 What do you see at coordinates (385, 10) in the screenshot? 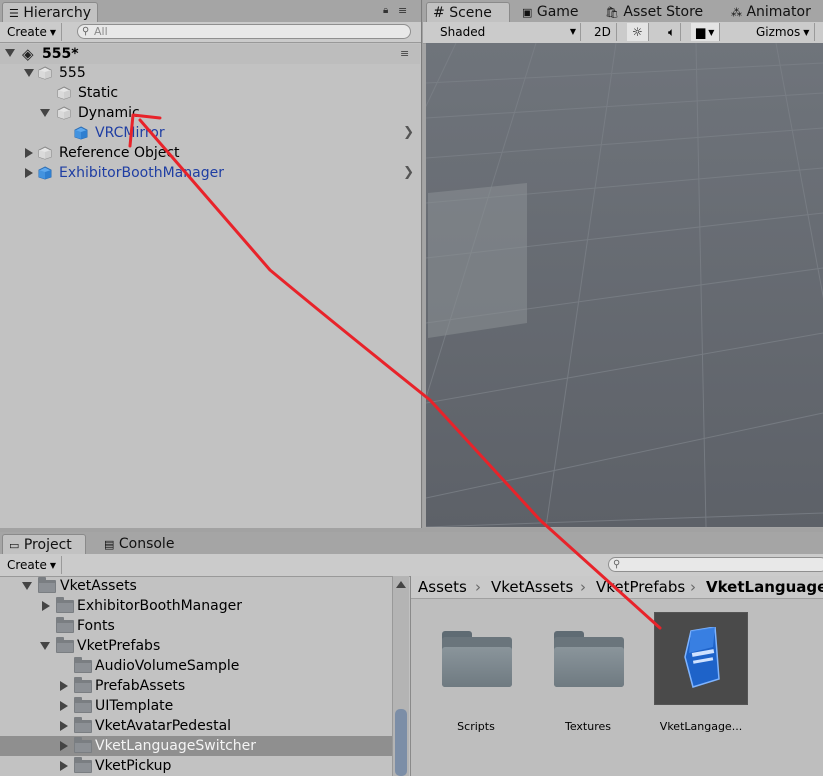
I see `lock-icon: 🔒︎` at bounding box center [385, 10].